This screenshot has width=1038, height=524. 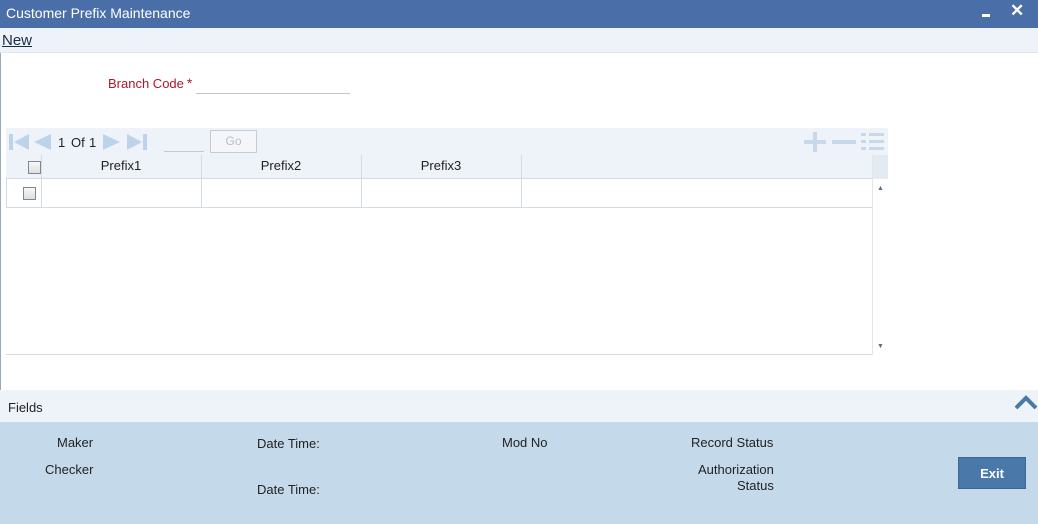 What do you see at coordinates (755, 485) in the screenshot?
I see `authorization-status-label-line2: Status` at bounding box center [755, 485].